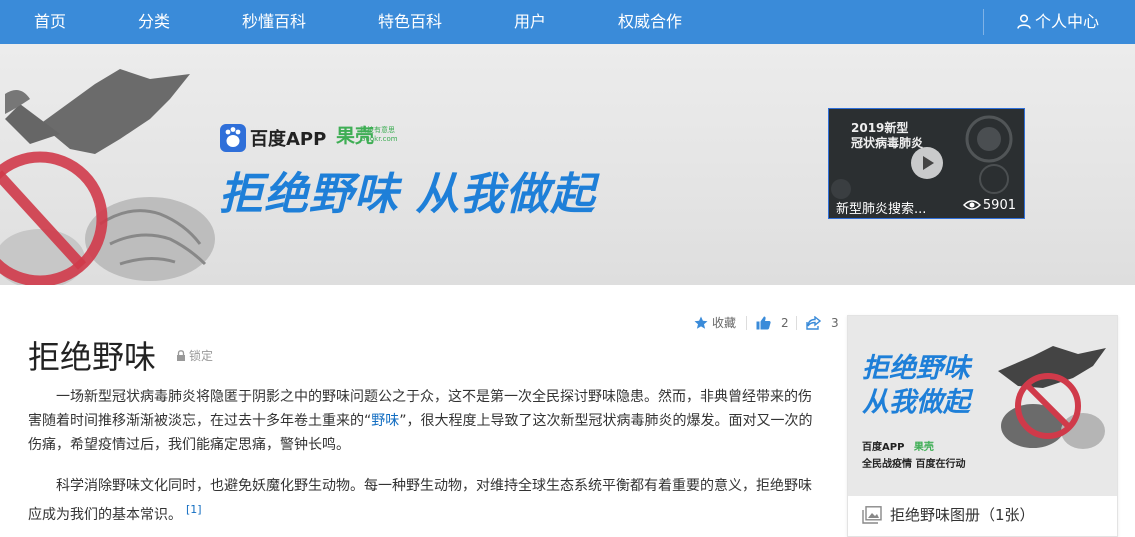  What do you see at coordinates (233, 138) in the screenshot?
I see `baidu-paw-icon` at bounding box center [233, 138].